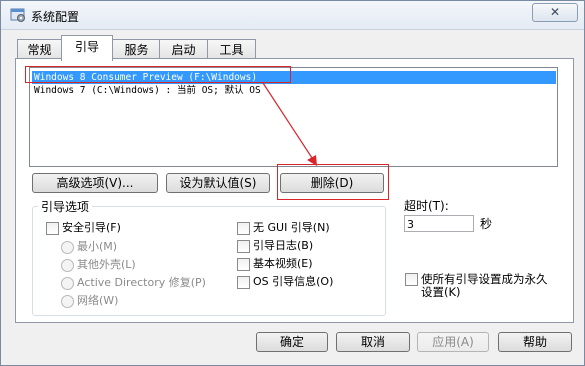 The image size is (585, 366). I want to click on make-permanent-label-line1: 使所有引导设置成为永久, so click(484, 279).